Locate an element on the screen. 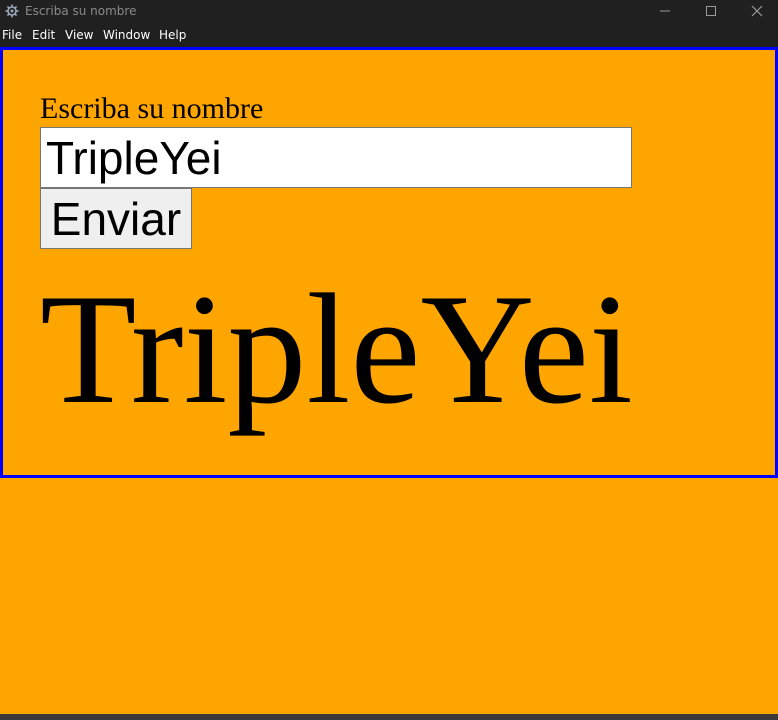 The image size is (778, 720). close-button is located at coordinates (756, 11).